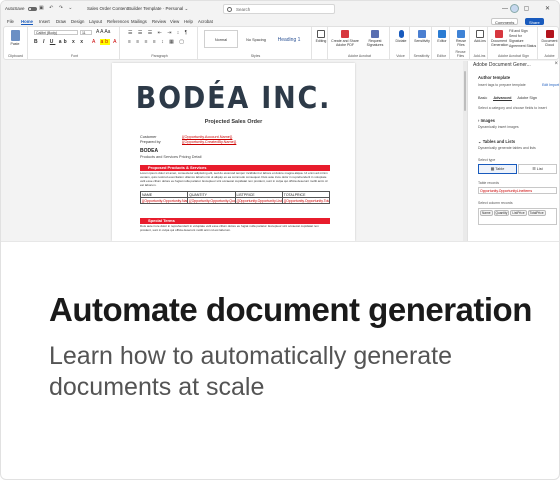 Image resolution: width=560 pixels, height=480 pixels. What do you see at coordinates (59, 42) in the screenshot?
I see `font-format-icons: B I U ab x x` at bounding box center [59, 42].